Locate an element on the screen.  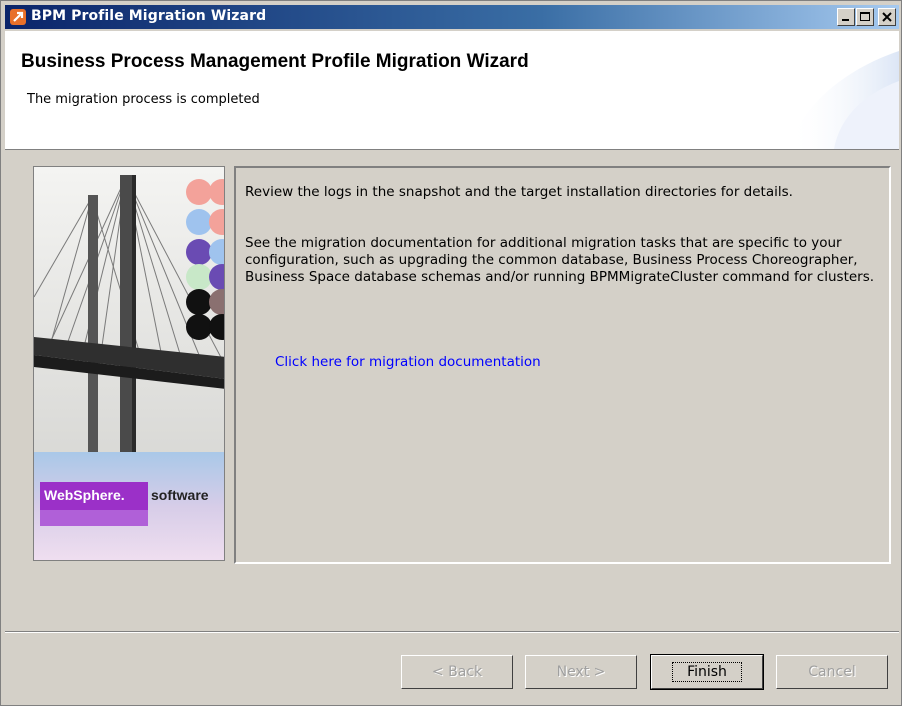
close-icon is located at coordinates (887, 17).